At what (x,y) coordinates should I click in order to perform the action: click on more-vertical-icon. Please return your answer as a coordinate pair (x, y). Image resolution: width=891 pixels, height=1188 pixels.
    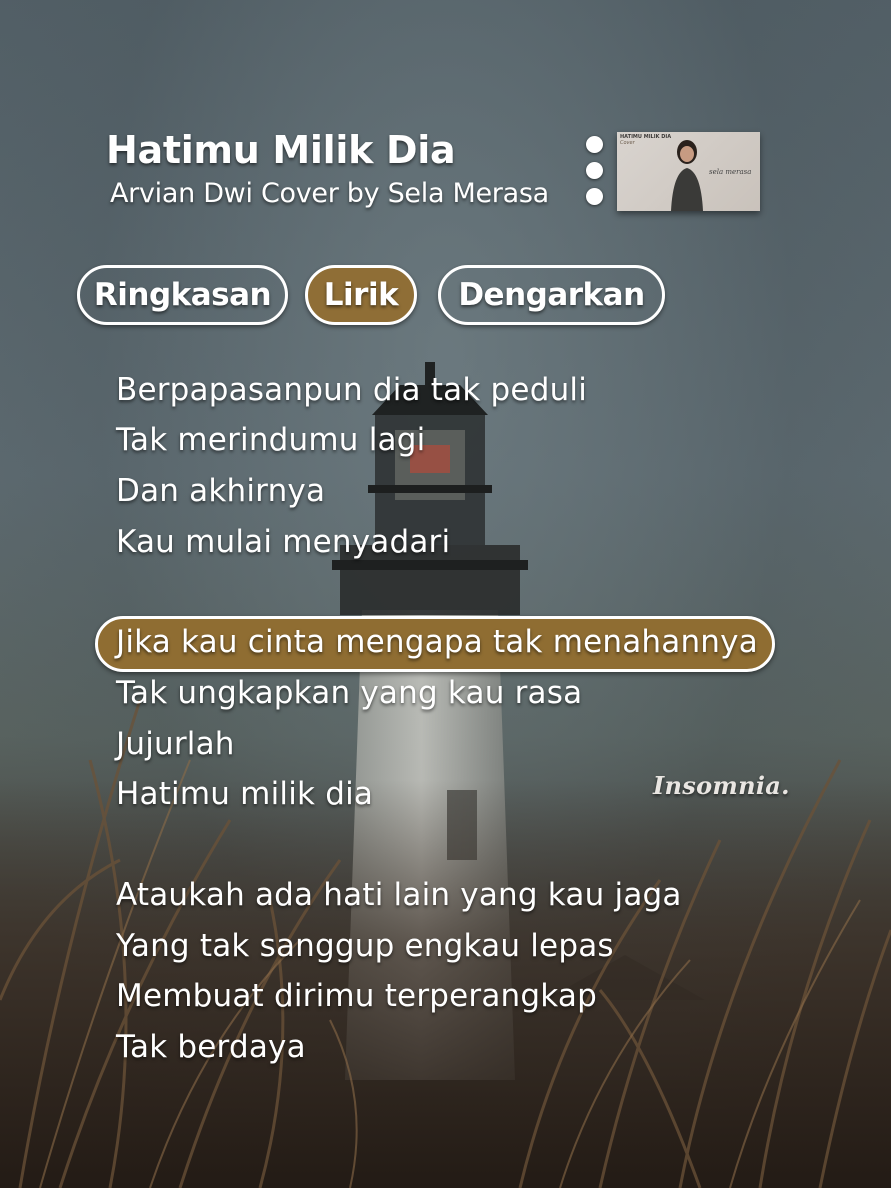
    Looking at the image, I should click on (594, 144).